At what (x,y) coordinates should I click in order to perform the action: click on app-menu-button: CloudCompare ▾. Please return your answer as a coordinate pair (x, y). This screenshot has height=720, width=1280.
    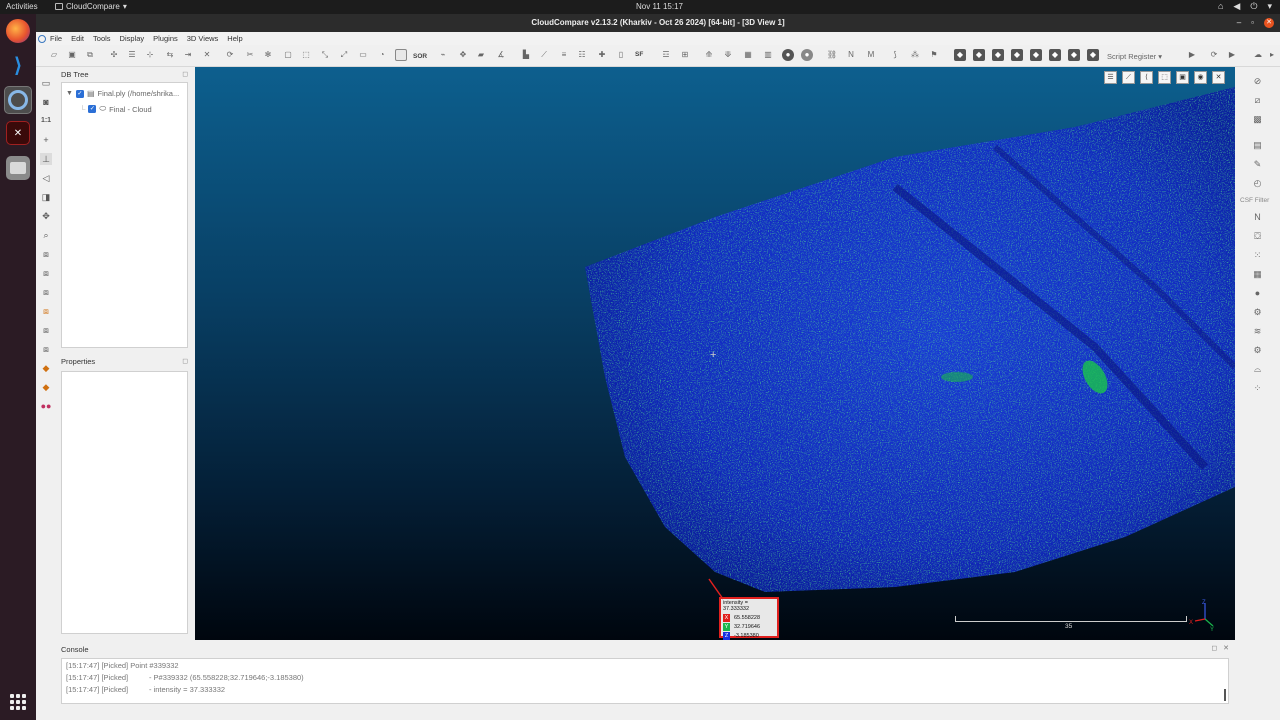
    Looking at the image, I should click on (91, 6).